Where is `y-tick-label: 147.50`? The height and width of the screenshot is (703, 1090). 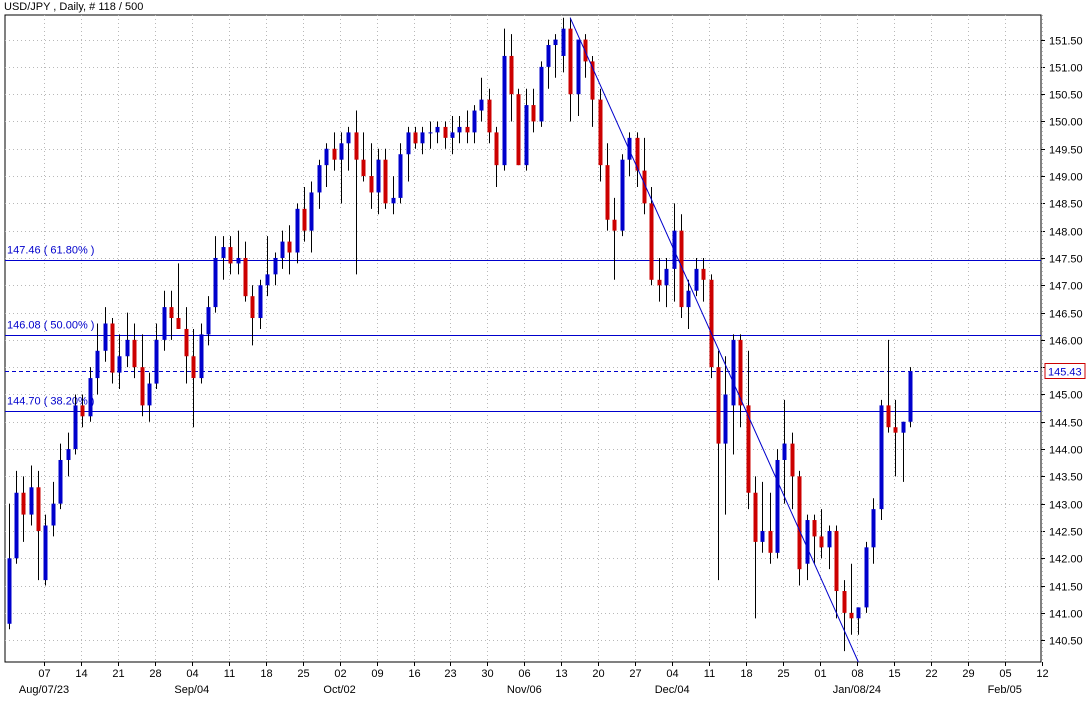
y-tick-label: 147.50 is located at coordinates (1066, 260).